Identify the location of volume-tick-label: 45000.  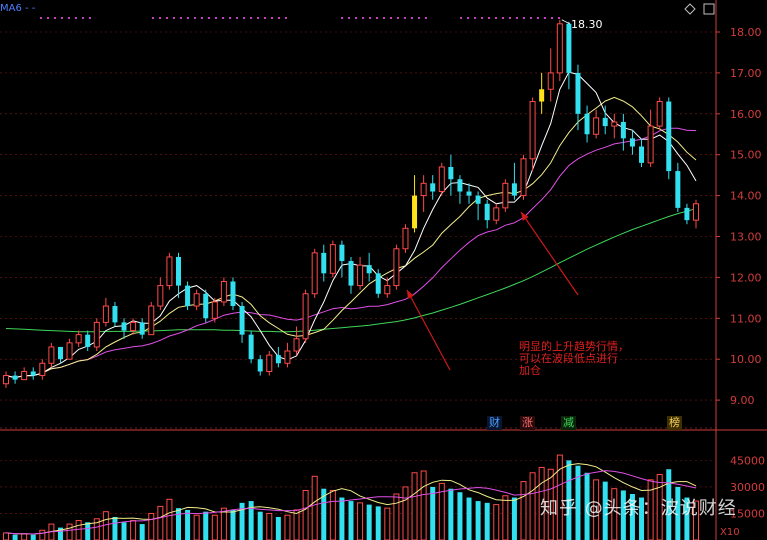
(747, 460).